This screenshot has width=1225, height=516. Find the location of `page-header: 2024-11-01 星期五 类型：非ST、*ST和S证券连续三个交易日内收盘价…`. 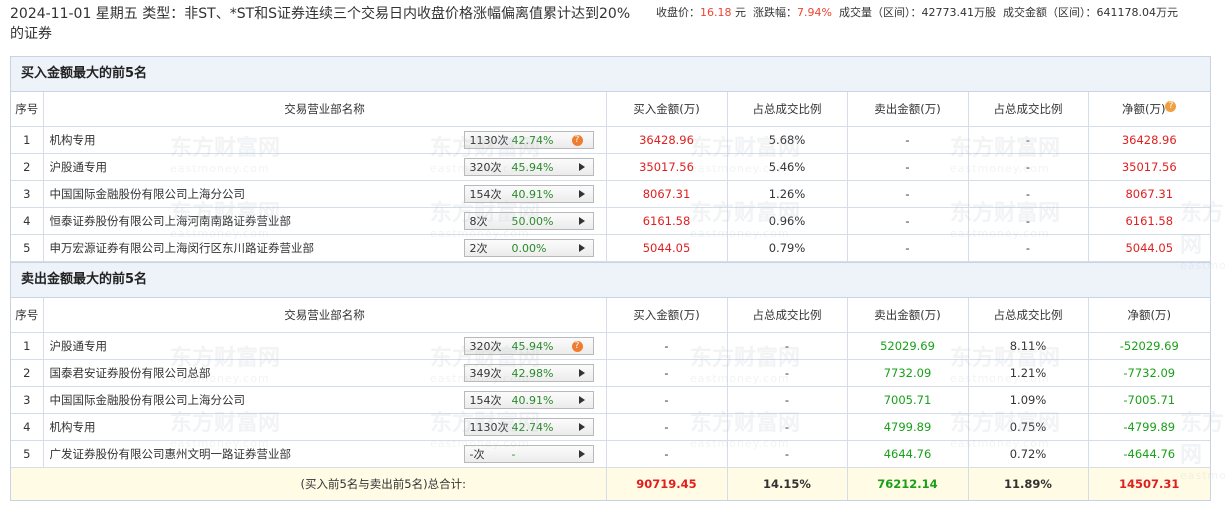

page-header: 2024-11-01 星期五 类型：非ST、*ST和S证券连续三个交易日内收盘价… is located at coordinates (612, 26).